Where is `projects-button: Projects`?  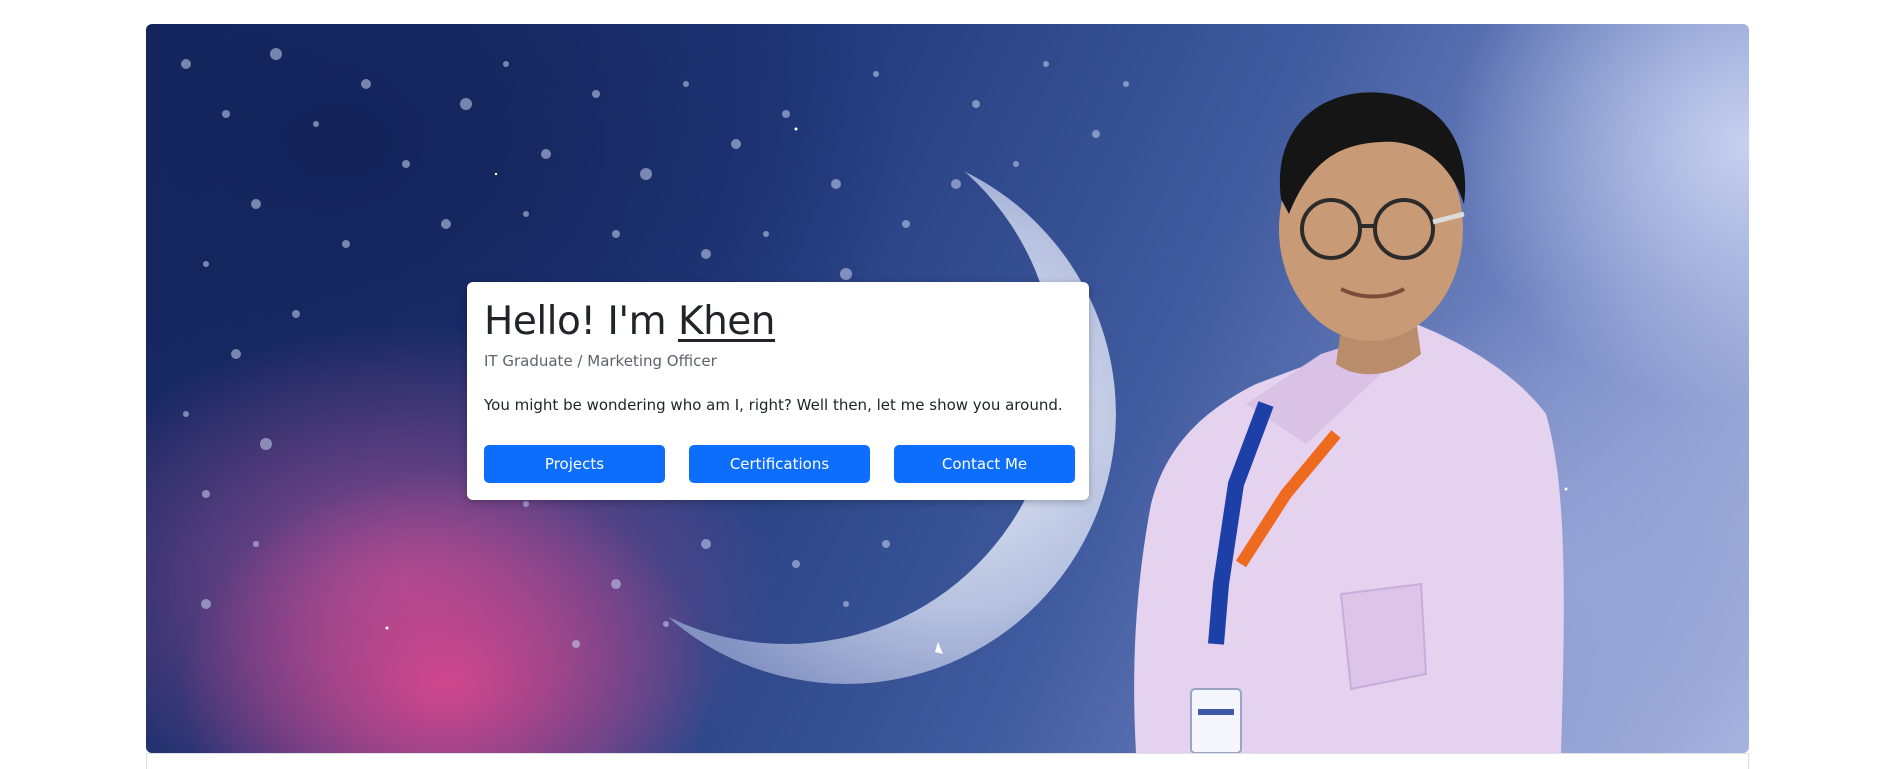
projects-button: Projects is located at coordinates (574, 464).